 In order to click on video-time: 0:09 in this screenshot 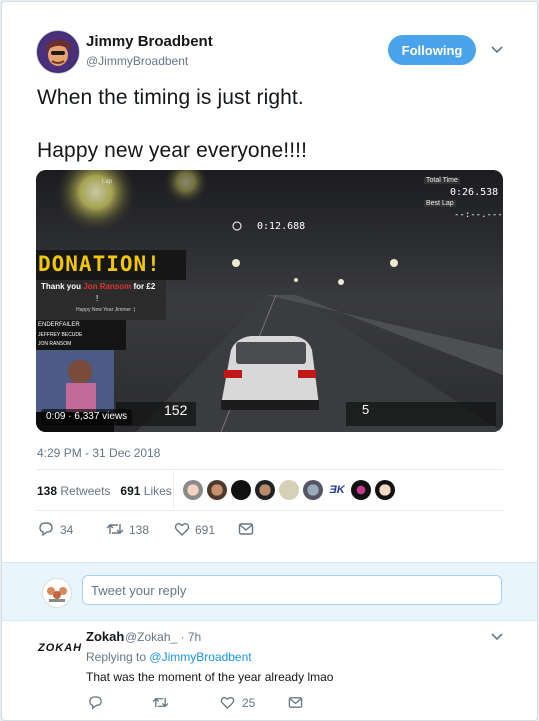, I will do `click(56, 416)`.